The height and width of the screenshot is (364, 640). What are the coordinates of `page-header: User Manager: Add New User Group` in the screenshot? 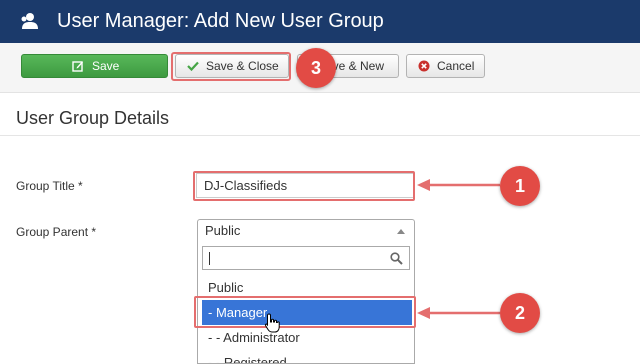 It's located at (320, 21).